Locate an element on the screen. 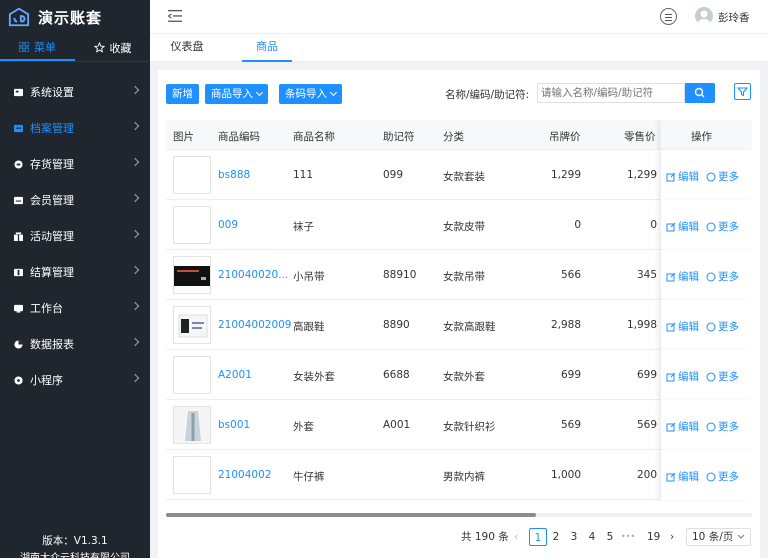  search-input is located at coordinates (611, 93).